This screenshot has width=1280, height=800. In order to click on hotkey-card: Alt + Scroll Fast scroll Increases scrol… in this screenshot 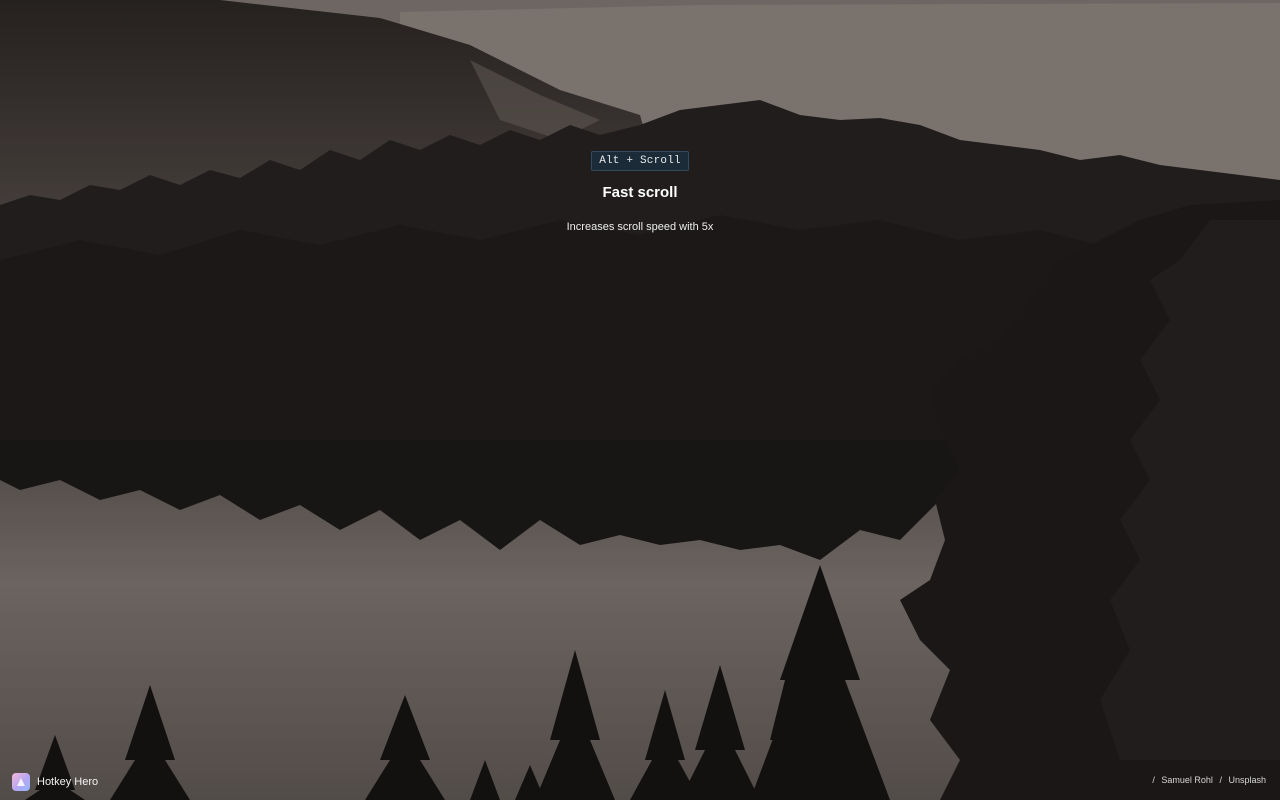, I will do `click(640, 191)`.